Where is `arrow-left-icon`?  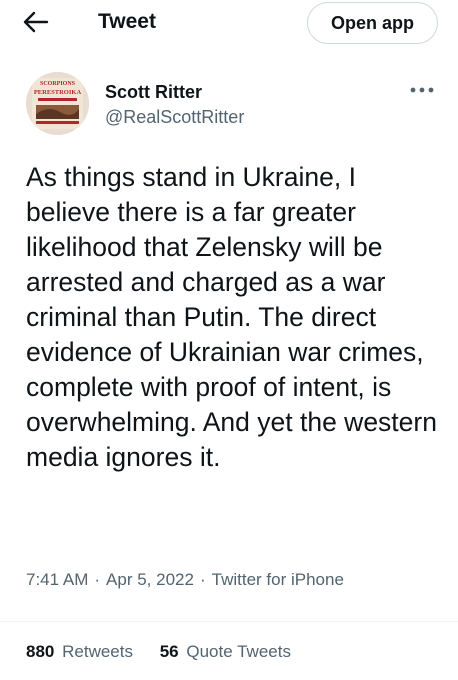 arrow-left-icon is located at coordinates (36, 22).